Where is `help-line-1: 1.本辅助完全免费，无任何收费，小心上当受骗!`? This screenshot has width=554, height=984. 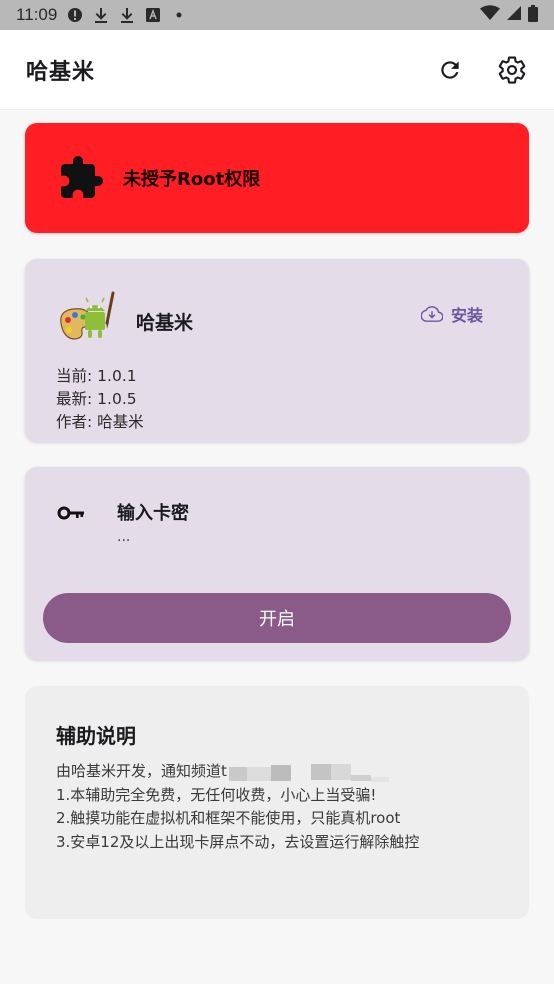 help-line-1: 1.本辅助完全免费，无任何收费，小心上当受骗! is located at coordinates (216, 794).